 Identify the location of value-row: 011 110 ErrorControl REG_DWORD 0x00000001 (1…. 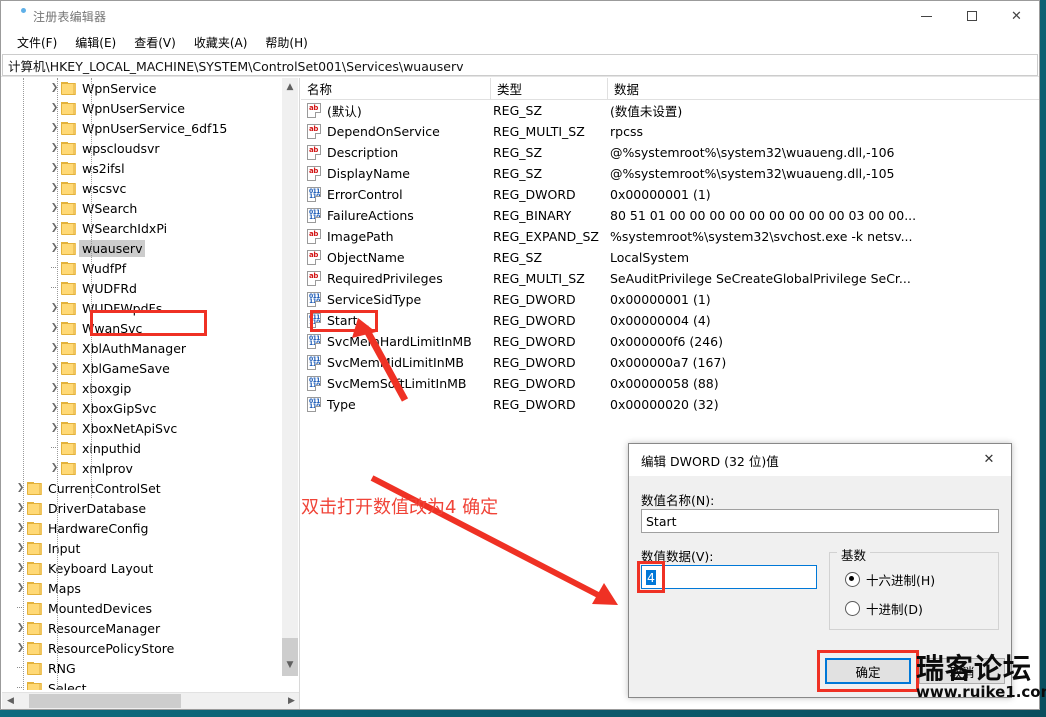
(670, 194).